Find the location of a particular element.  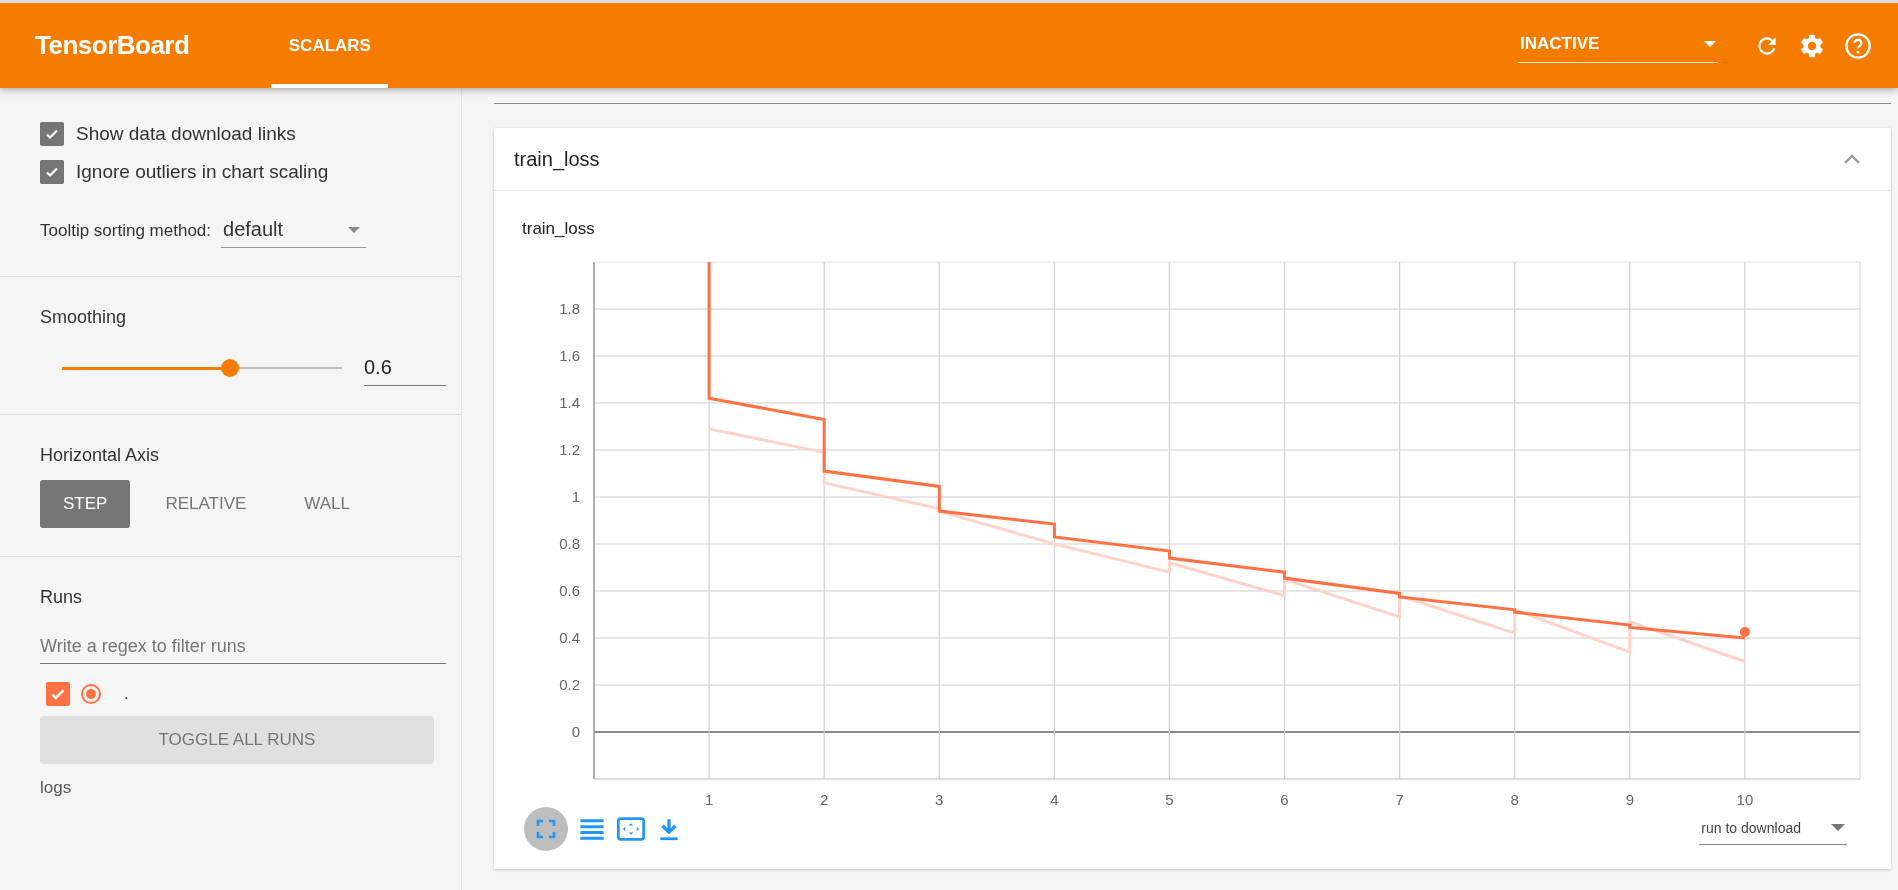

help-icon is located at coordinates (1858, 45).